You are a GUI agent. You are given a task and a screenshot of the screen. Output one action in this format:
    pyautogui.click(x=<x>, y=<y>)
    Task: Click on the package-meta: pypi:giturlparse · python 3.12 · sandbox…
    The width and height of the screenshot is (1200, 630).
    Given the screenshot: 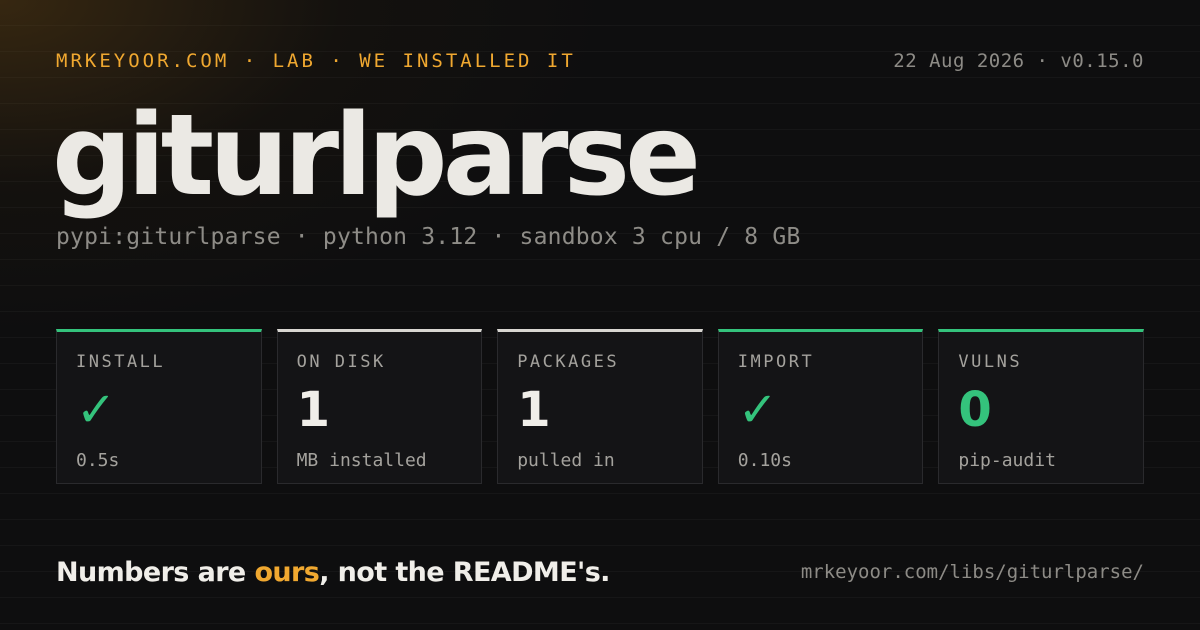 What is the action you would take?
    pyautogui.click(x=428, y=237)
    